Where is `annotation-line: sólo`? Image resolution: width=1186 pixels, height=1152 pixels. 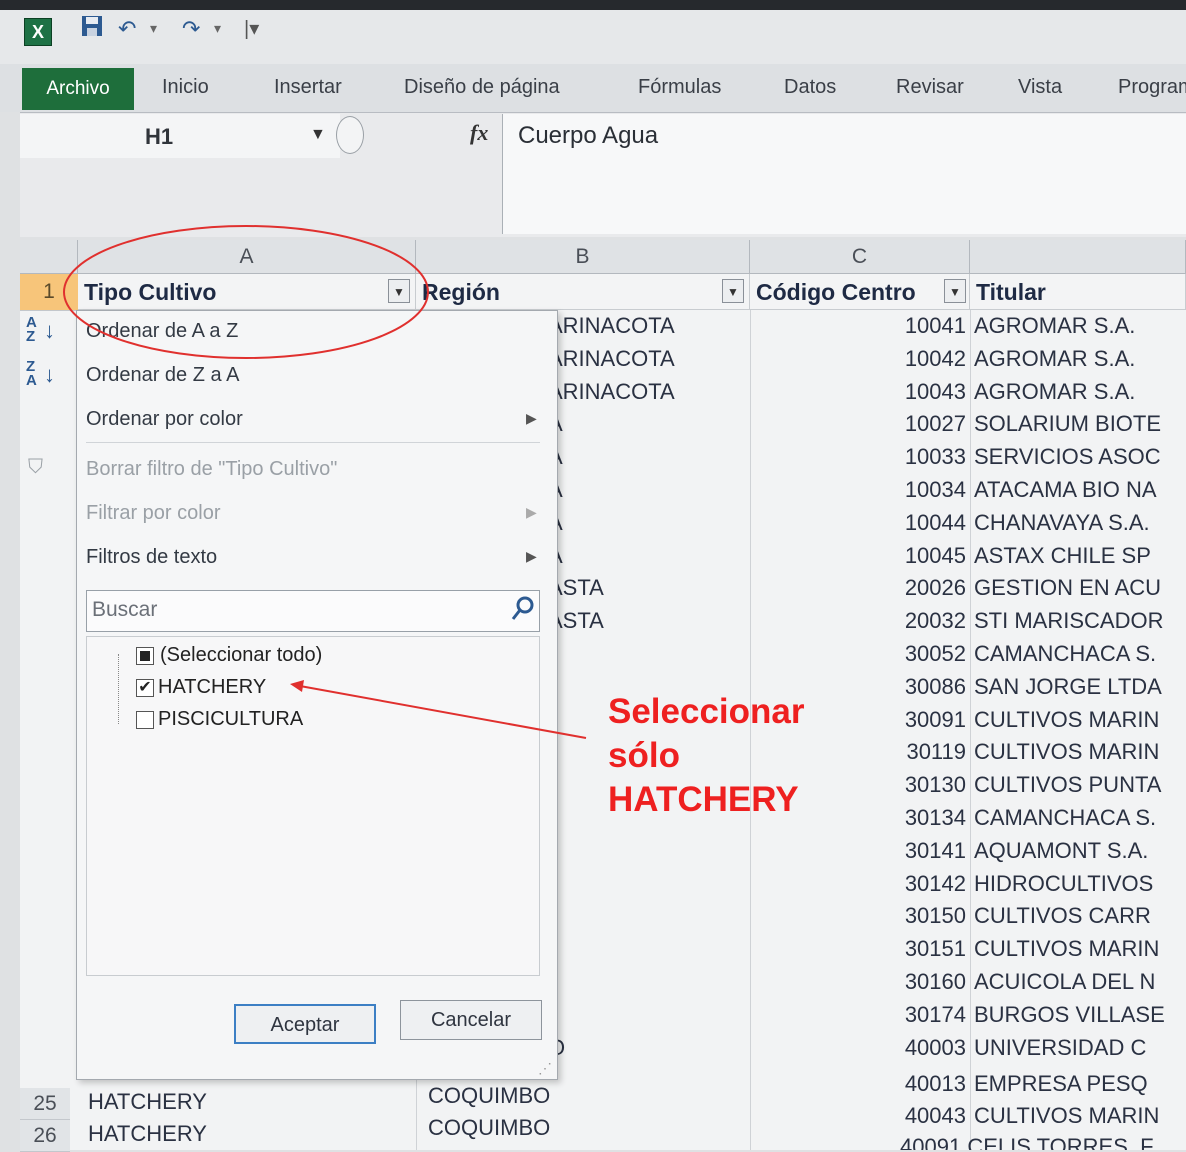
annotation-line: sólo is located at coordinates (644, 755).